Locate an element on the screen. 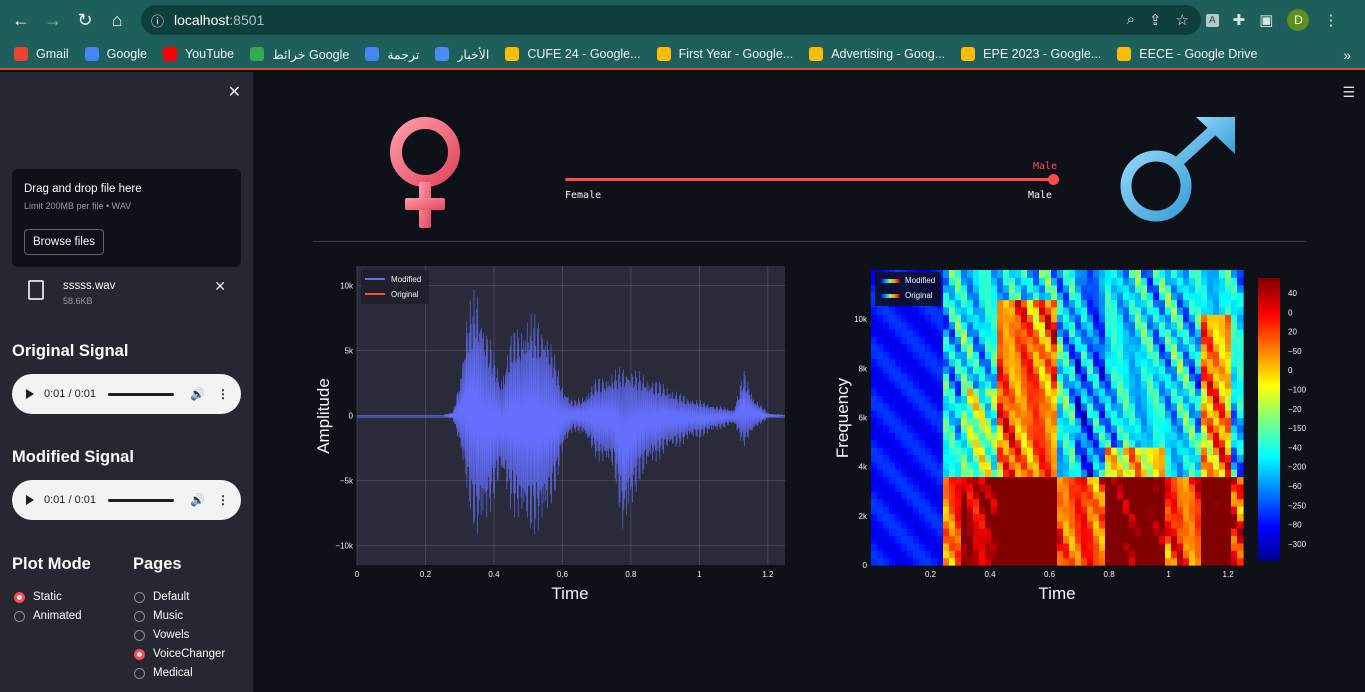  bookmark-item: الأخبار is located at coordinates (462, 54).